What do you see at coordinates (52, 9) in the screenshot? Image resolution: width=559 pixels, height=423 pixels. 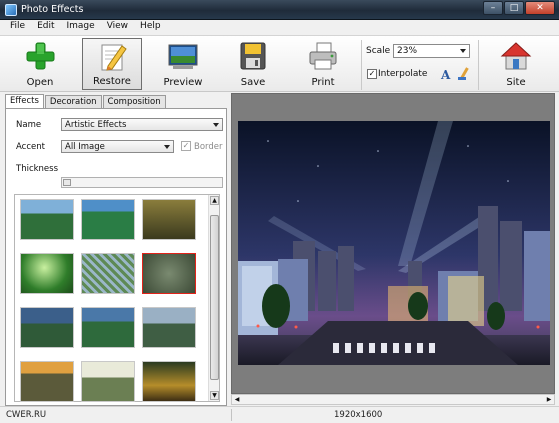 I see `window-title: Photo Effects` at bounding box center [52, 9].